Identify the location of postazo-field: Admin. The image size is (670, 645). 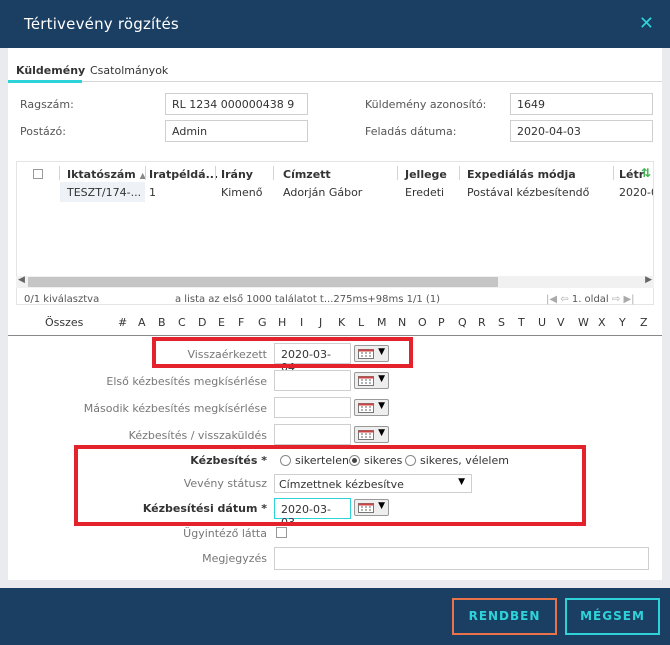
(236, 131).